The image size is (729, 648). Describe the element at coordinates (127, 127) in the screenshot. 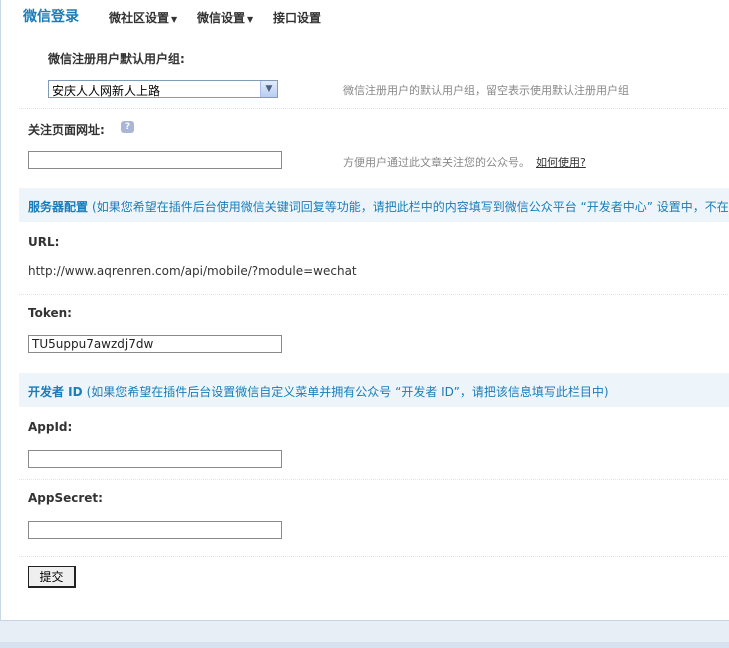

I see `help-icon: ?` at that location.